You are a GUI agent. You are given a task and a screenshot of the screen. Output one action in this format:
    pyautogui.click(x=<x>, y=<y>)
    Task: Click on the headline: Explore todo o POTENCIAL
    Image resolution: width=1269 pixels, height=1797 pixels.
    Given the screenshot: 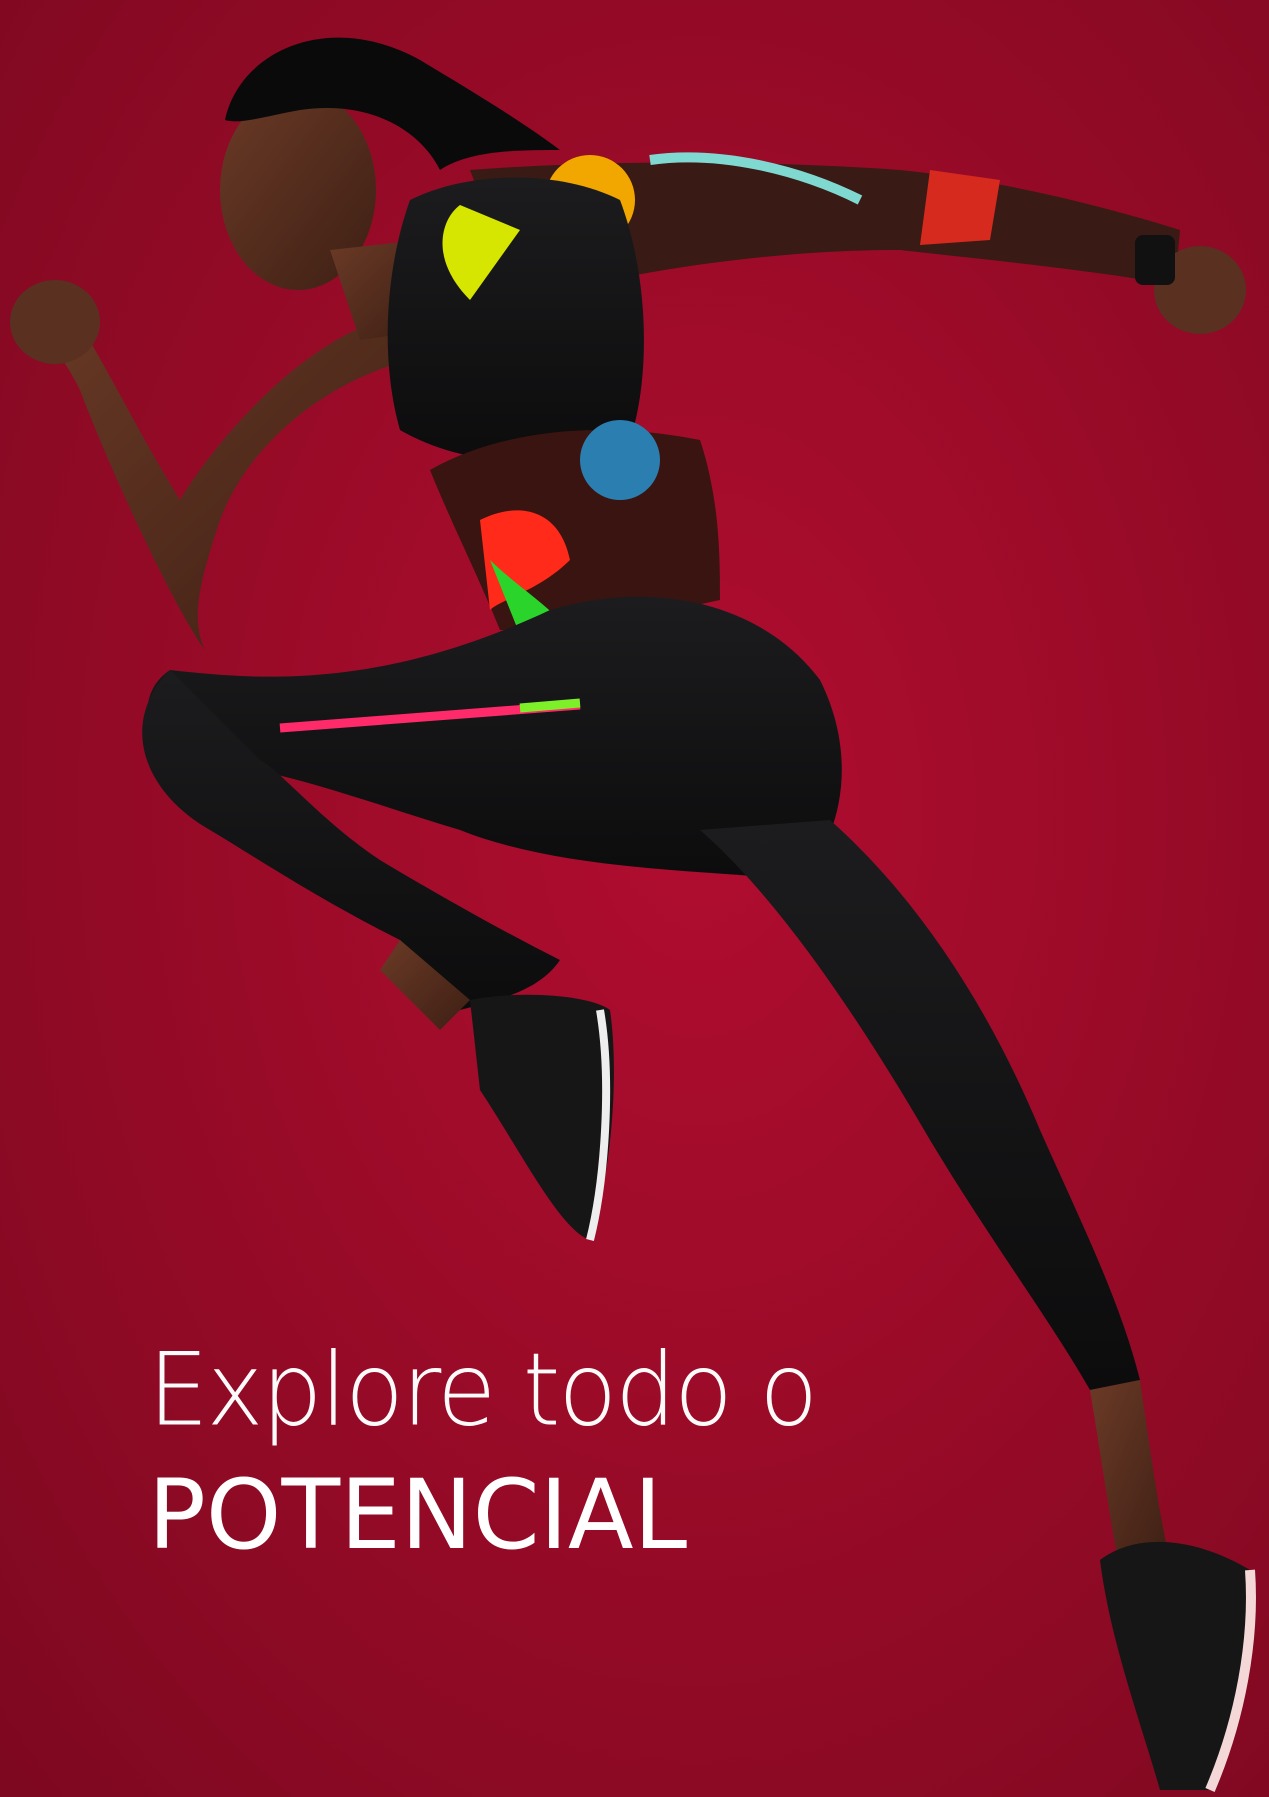 What is the action you would take?
    pyautogui.click(x=483, y=1455)
    